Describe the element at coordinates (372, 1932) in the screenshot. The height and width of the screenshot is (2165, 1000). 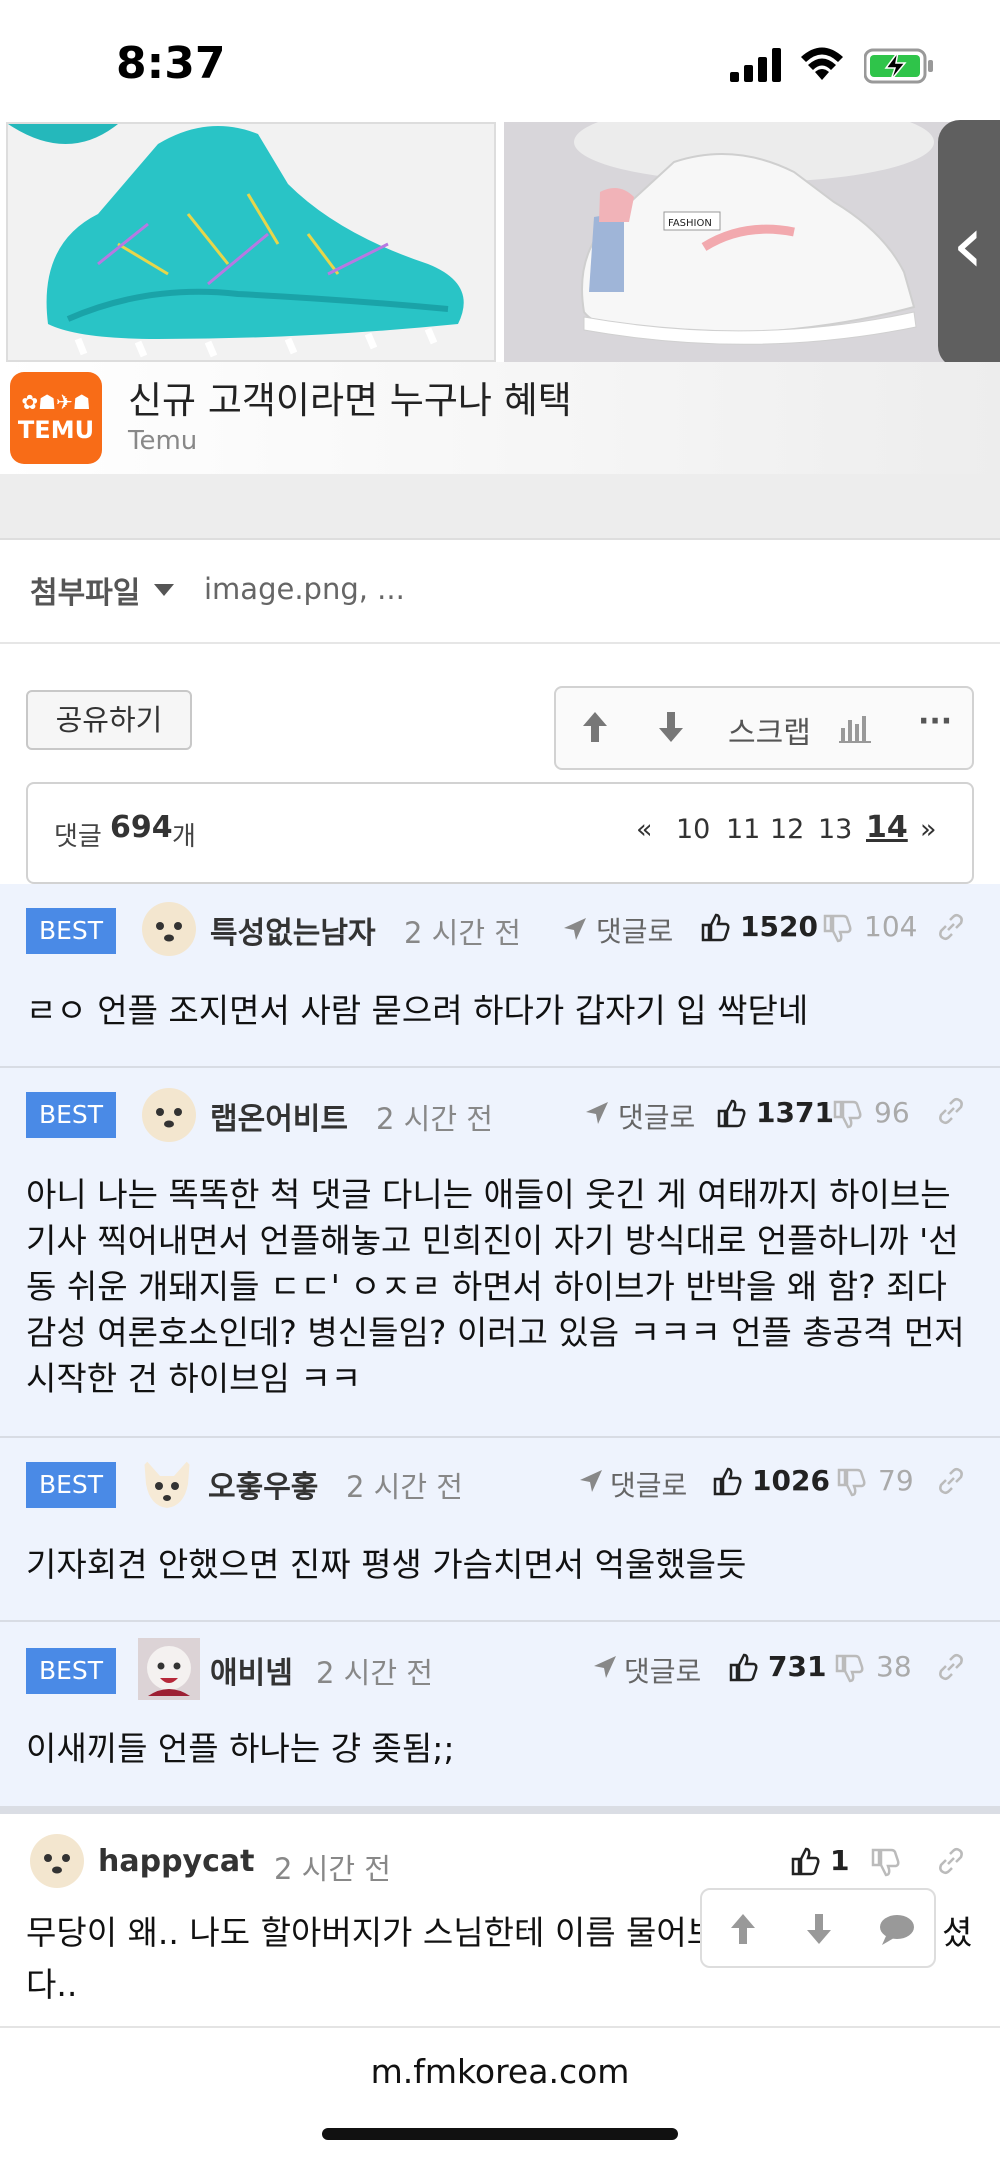
I see `comment-text-line: 무당이 왜.. 나도 할아버지가 스님한테 이름 물어보` at that location.